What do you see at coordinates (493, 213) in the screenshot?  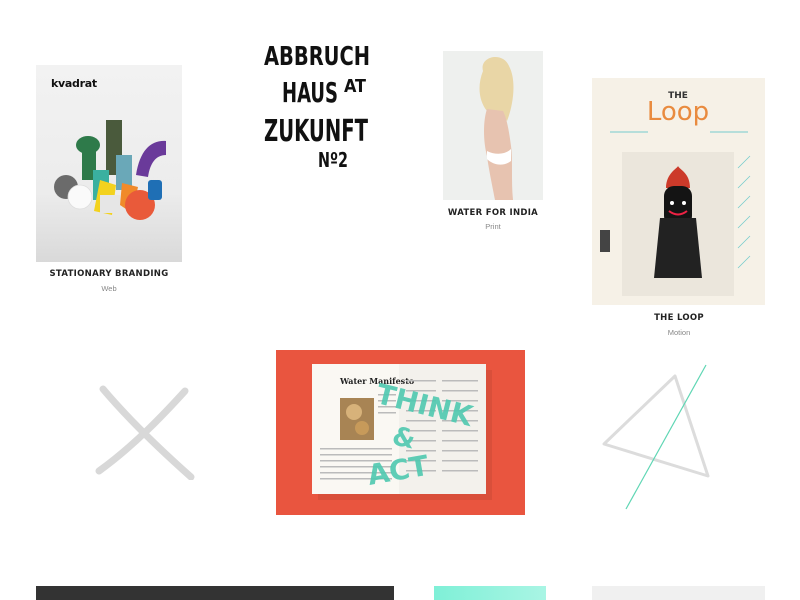 I see `project-title: WATER FOR INDIA` at bounding box center [493, 213].